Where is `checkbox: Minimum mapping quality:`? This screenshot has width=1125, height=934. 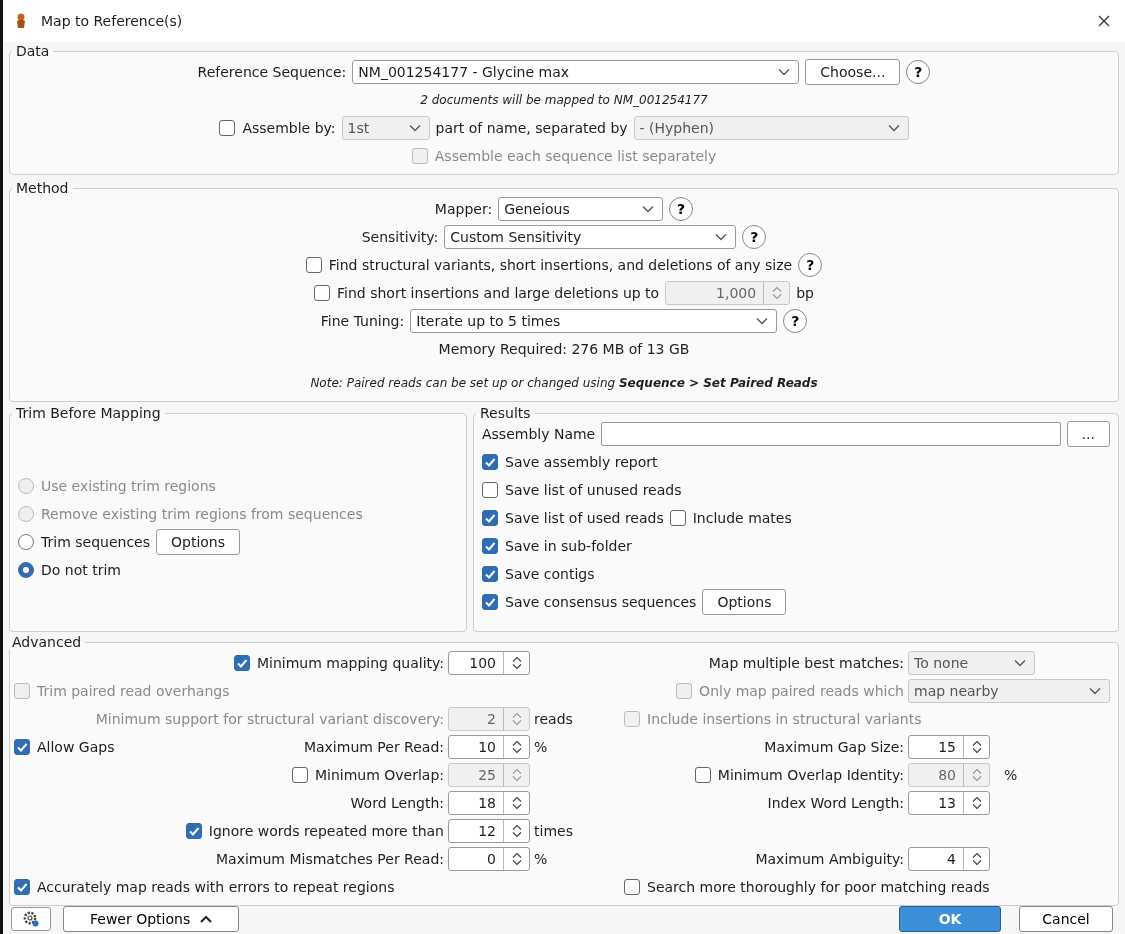
checkbox: Minimum mapping quality: is located at coordinates (339, 663).